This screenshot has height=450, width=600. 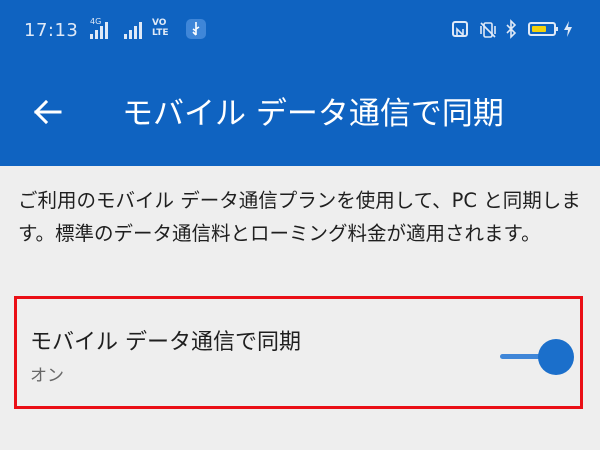 I want to click on back-button, so click(x=48, y=112).